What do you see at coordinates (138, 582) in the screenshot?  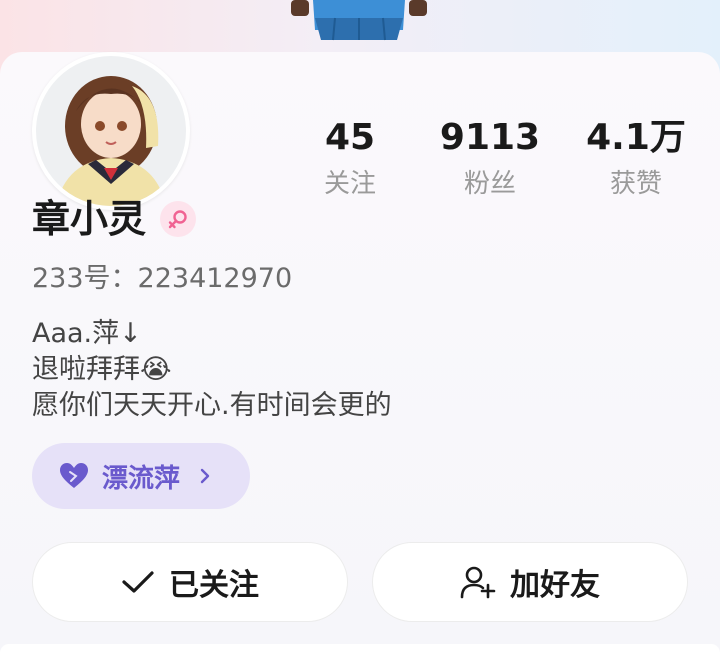 I see `check-icon` at bounding box center [138, 582].